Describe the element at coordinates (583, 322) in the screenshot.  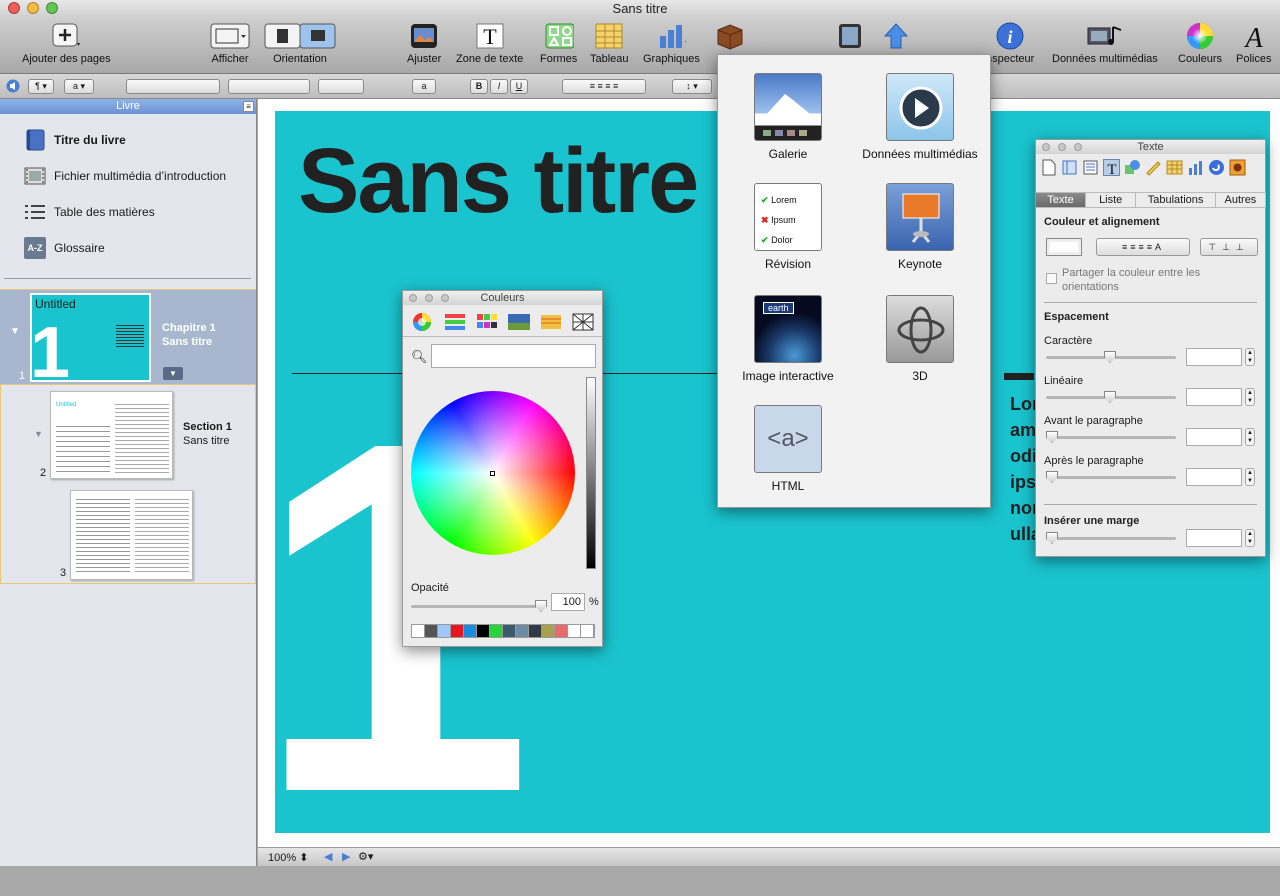
I see `pattern-icon` at that location.